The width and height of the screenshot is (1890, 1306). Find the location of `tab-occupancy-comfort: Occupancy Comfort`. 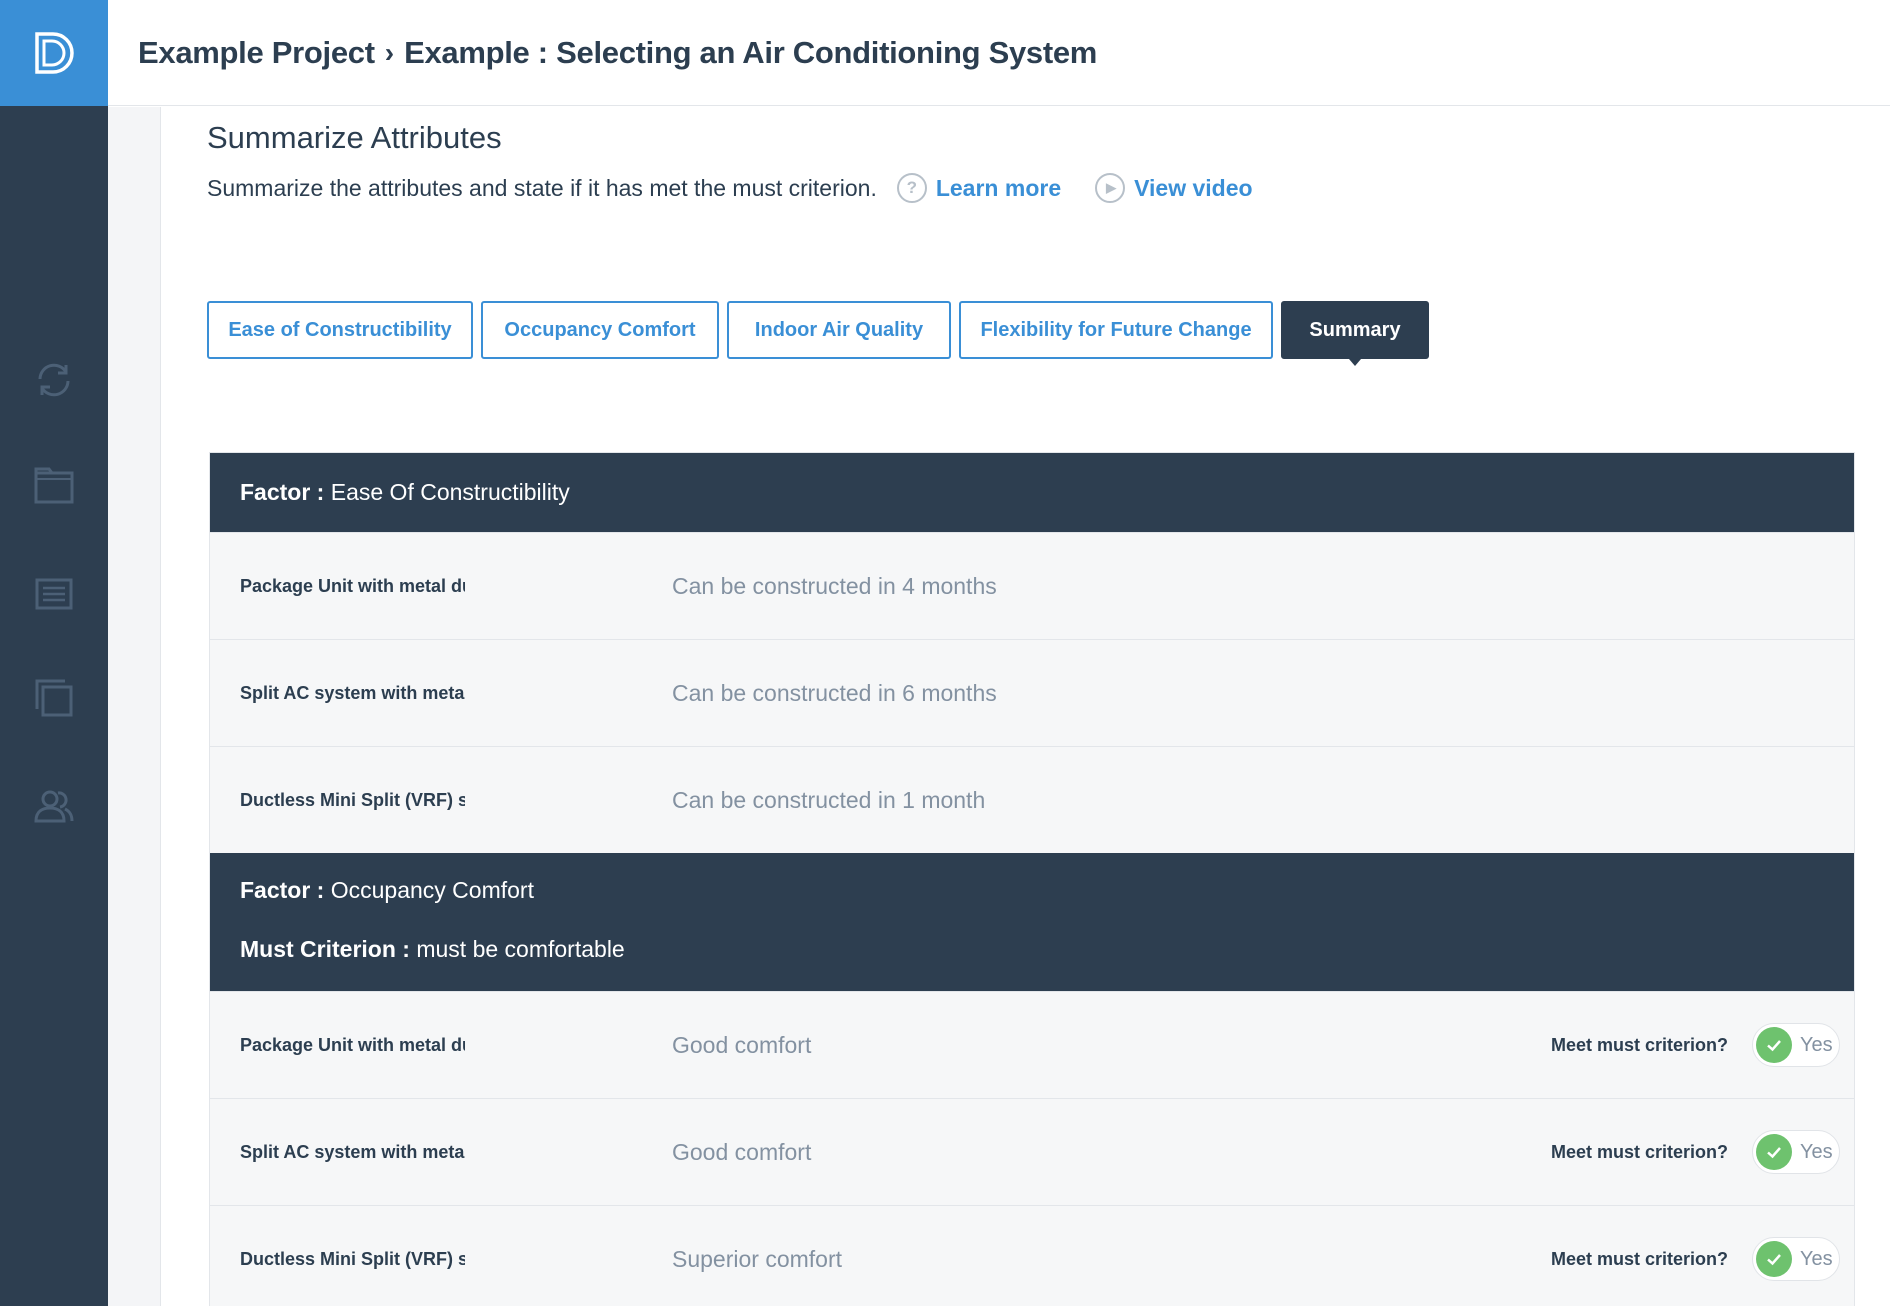

tab-occupancy-comfort: Occupancy Comfort is located at coordinates (600, 330).